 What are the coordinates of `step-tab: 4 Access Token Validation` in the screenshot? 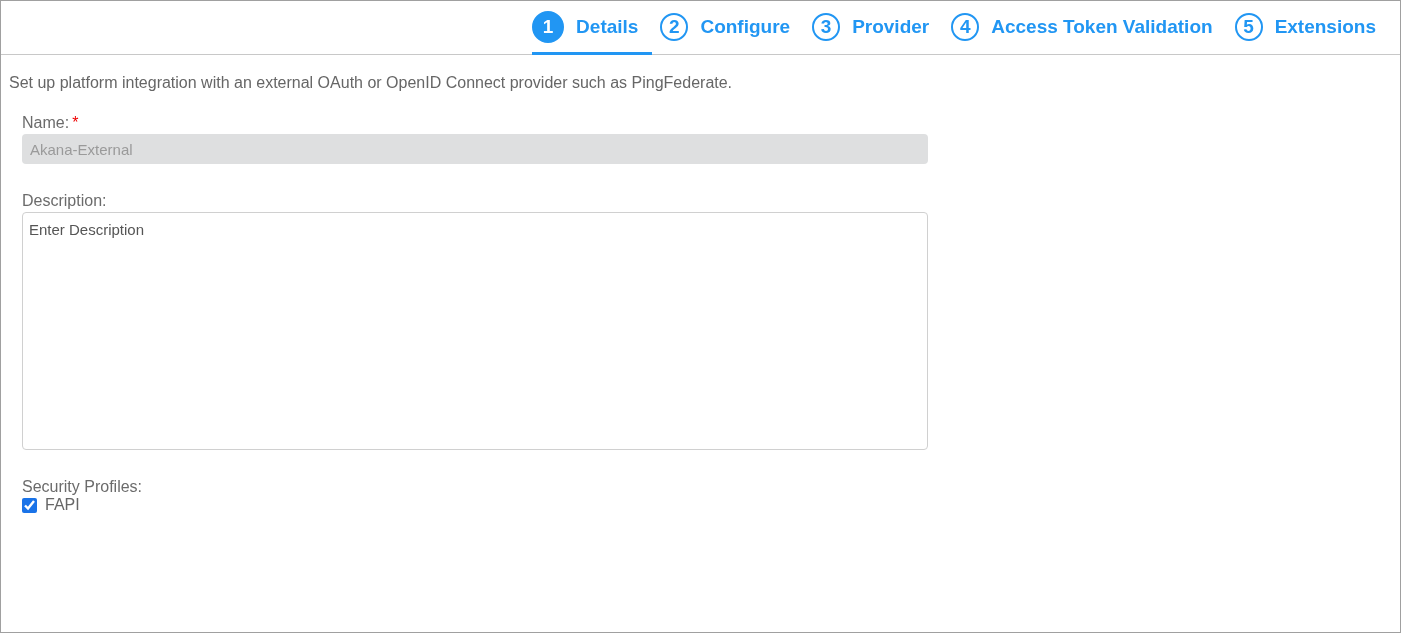 It's located at (1089, 28).